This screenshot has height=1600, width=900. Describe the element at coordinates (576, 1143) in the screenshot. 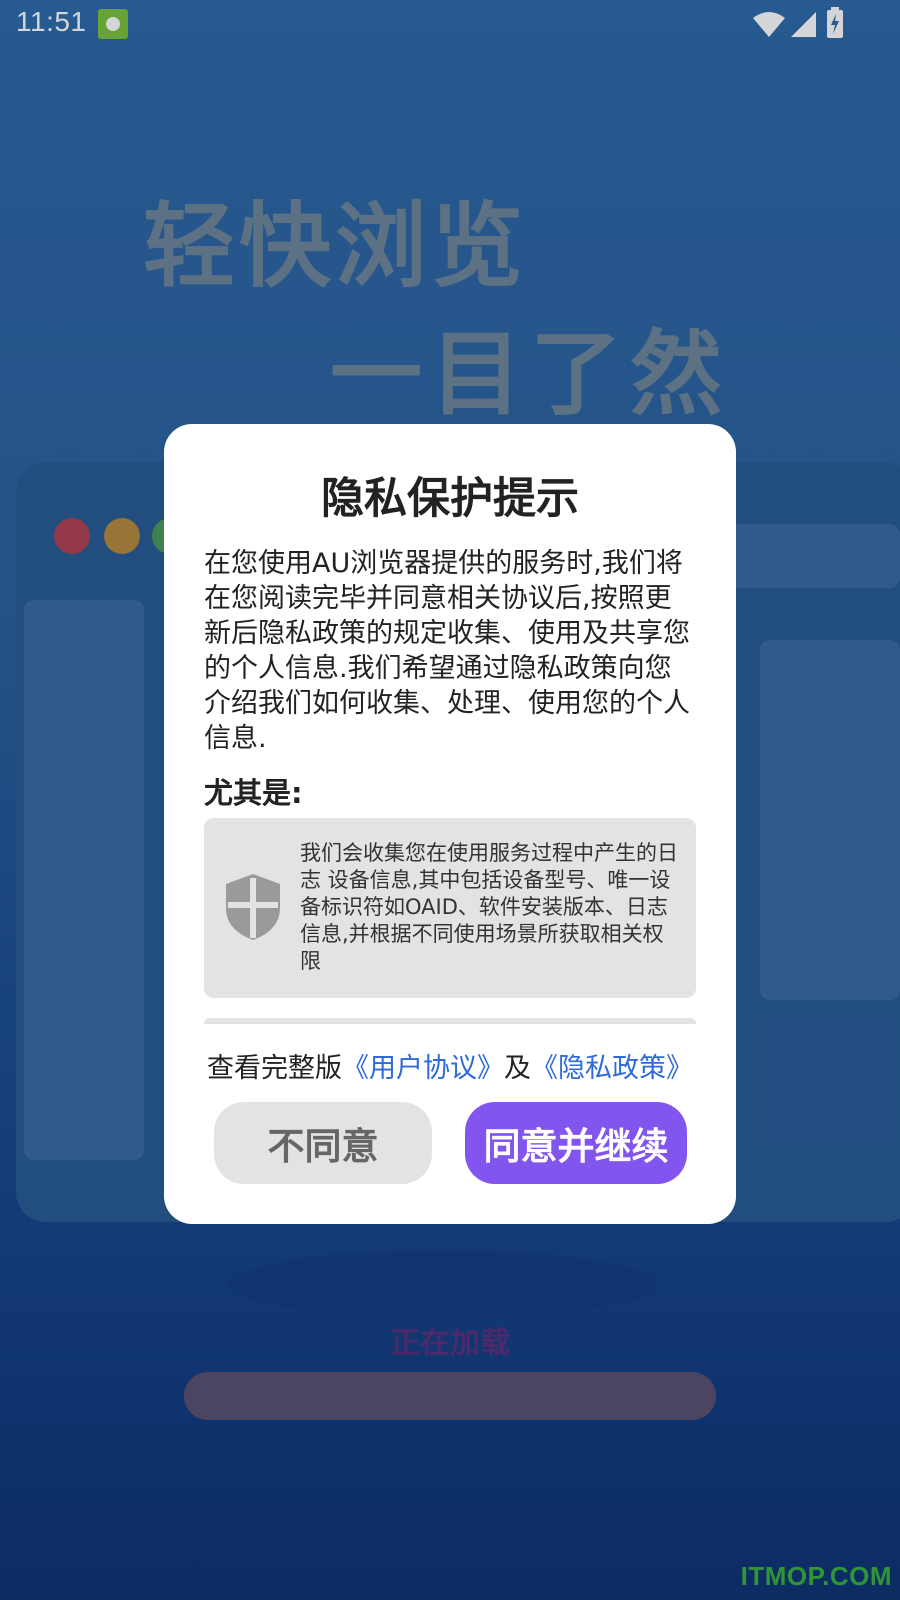

I see `agree-and-continue-button: 同意并继续` at that location.